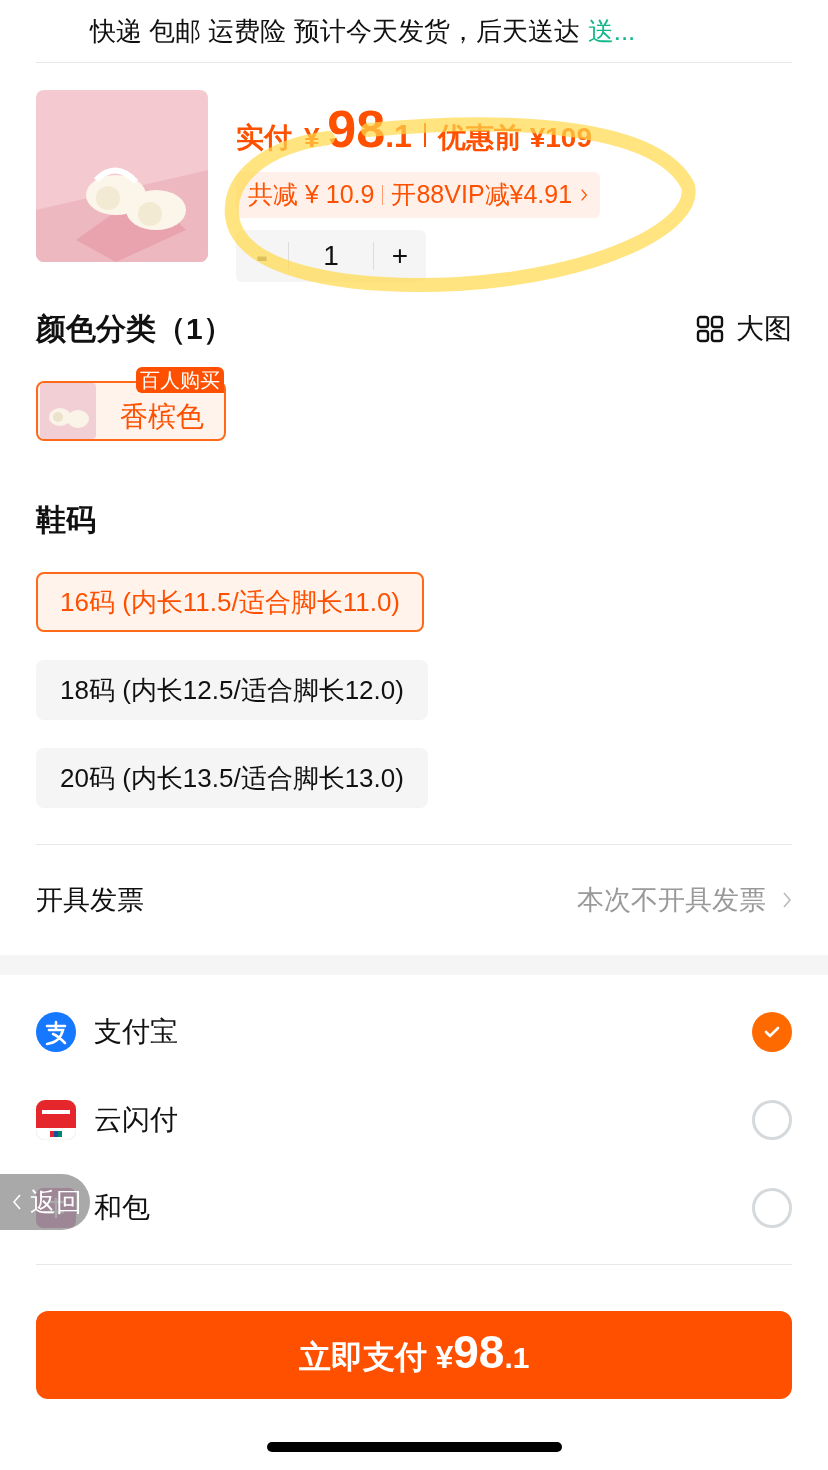 The width and height of the screenshot is (828, 1470). Describe the element at coordinates (744, 328) in the screenshot. I see `large-image-toggle: 大图` at that location.